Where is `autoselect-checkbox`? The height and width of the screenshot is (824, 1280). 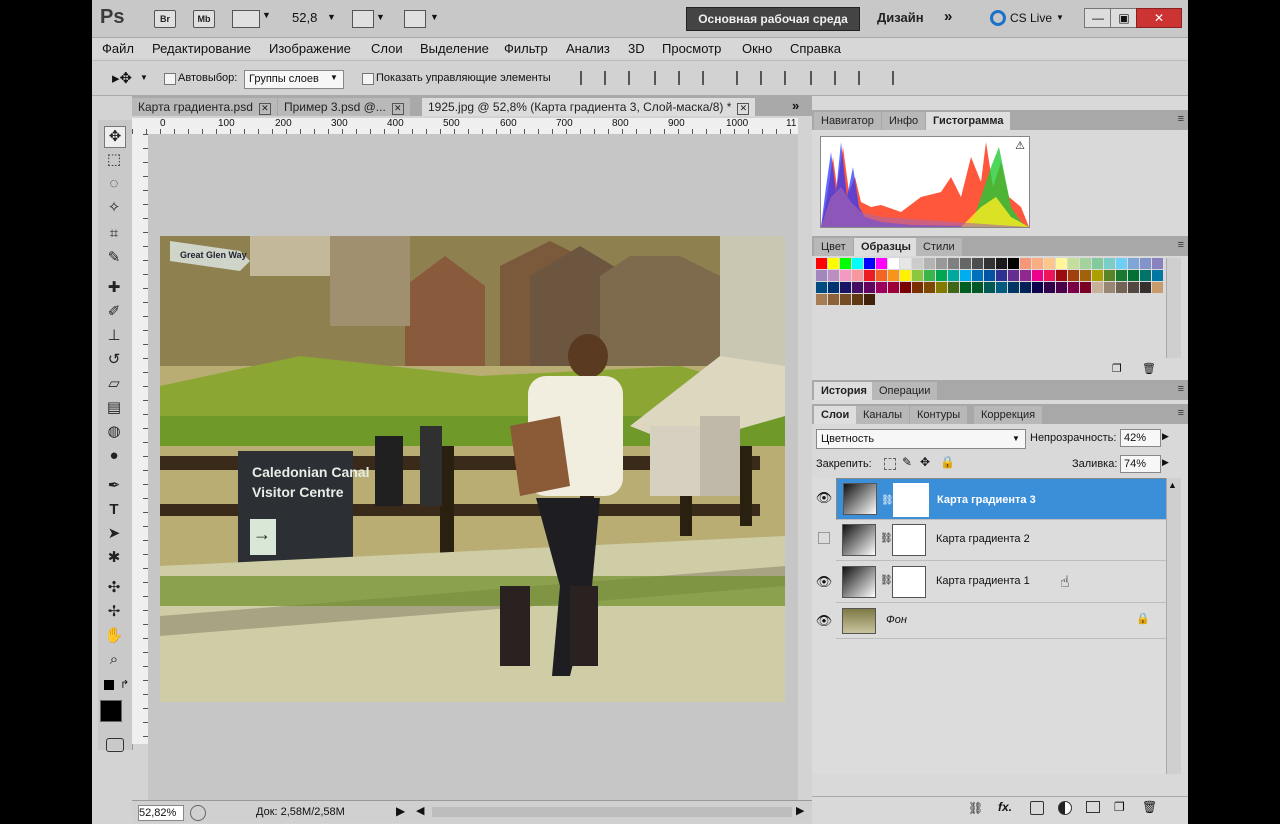
autoselect-checkbox is located at coordinates (170, 79).